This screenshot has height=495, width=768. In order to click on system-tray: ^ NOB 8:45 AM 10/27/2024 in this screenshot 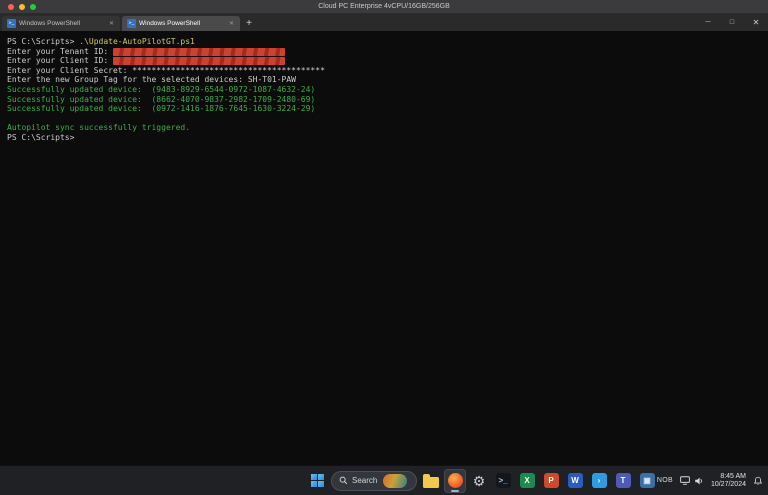, I will do `click(704, 480)`.